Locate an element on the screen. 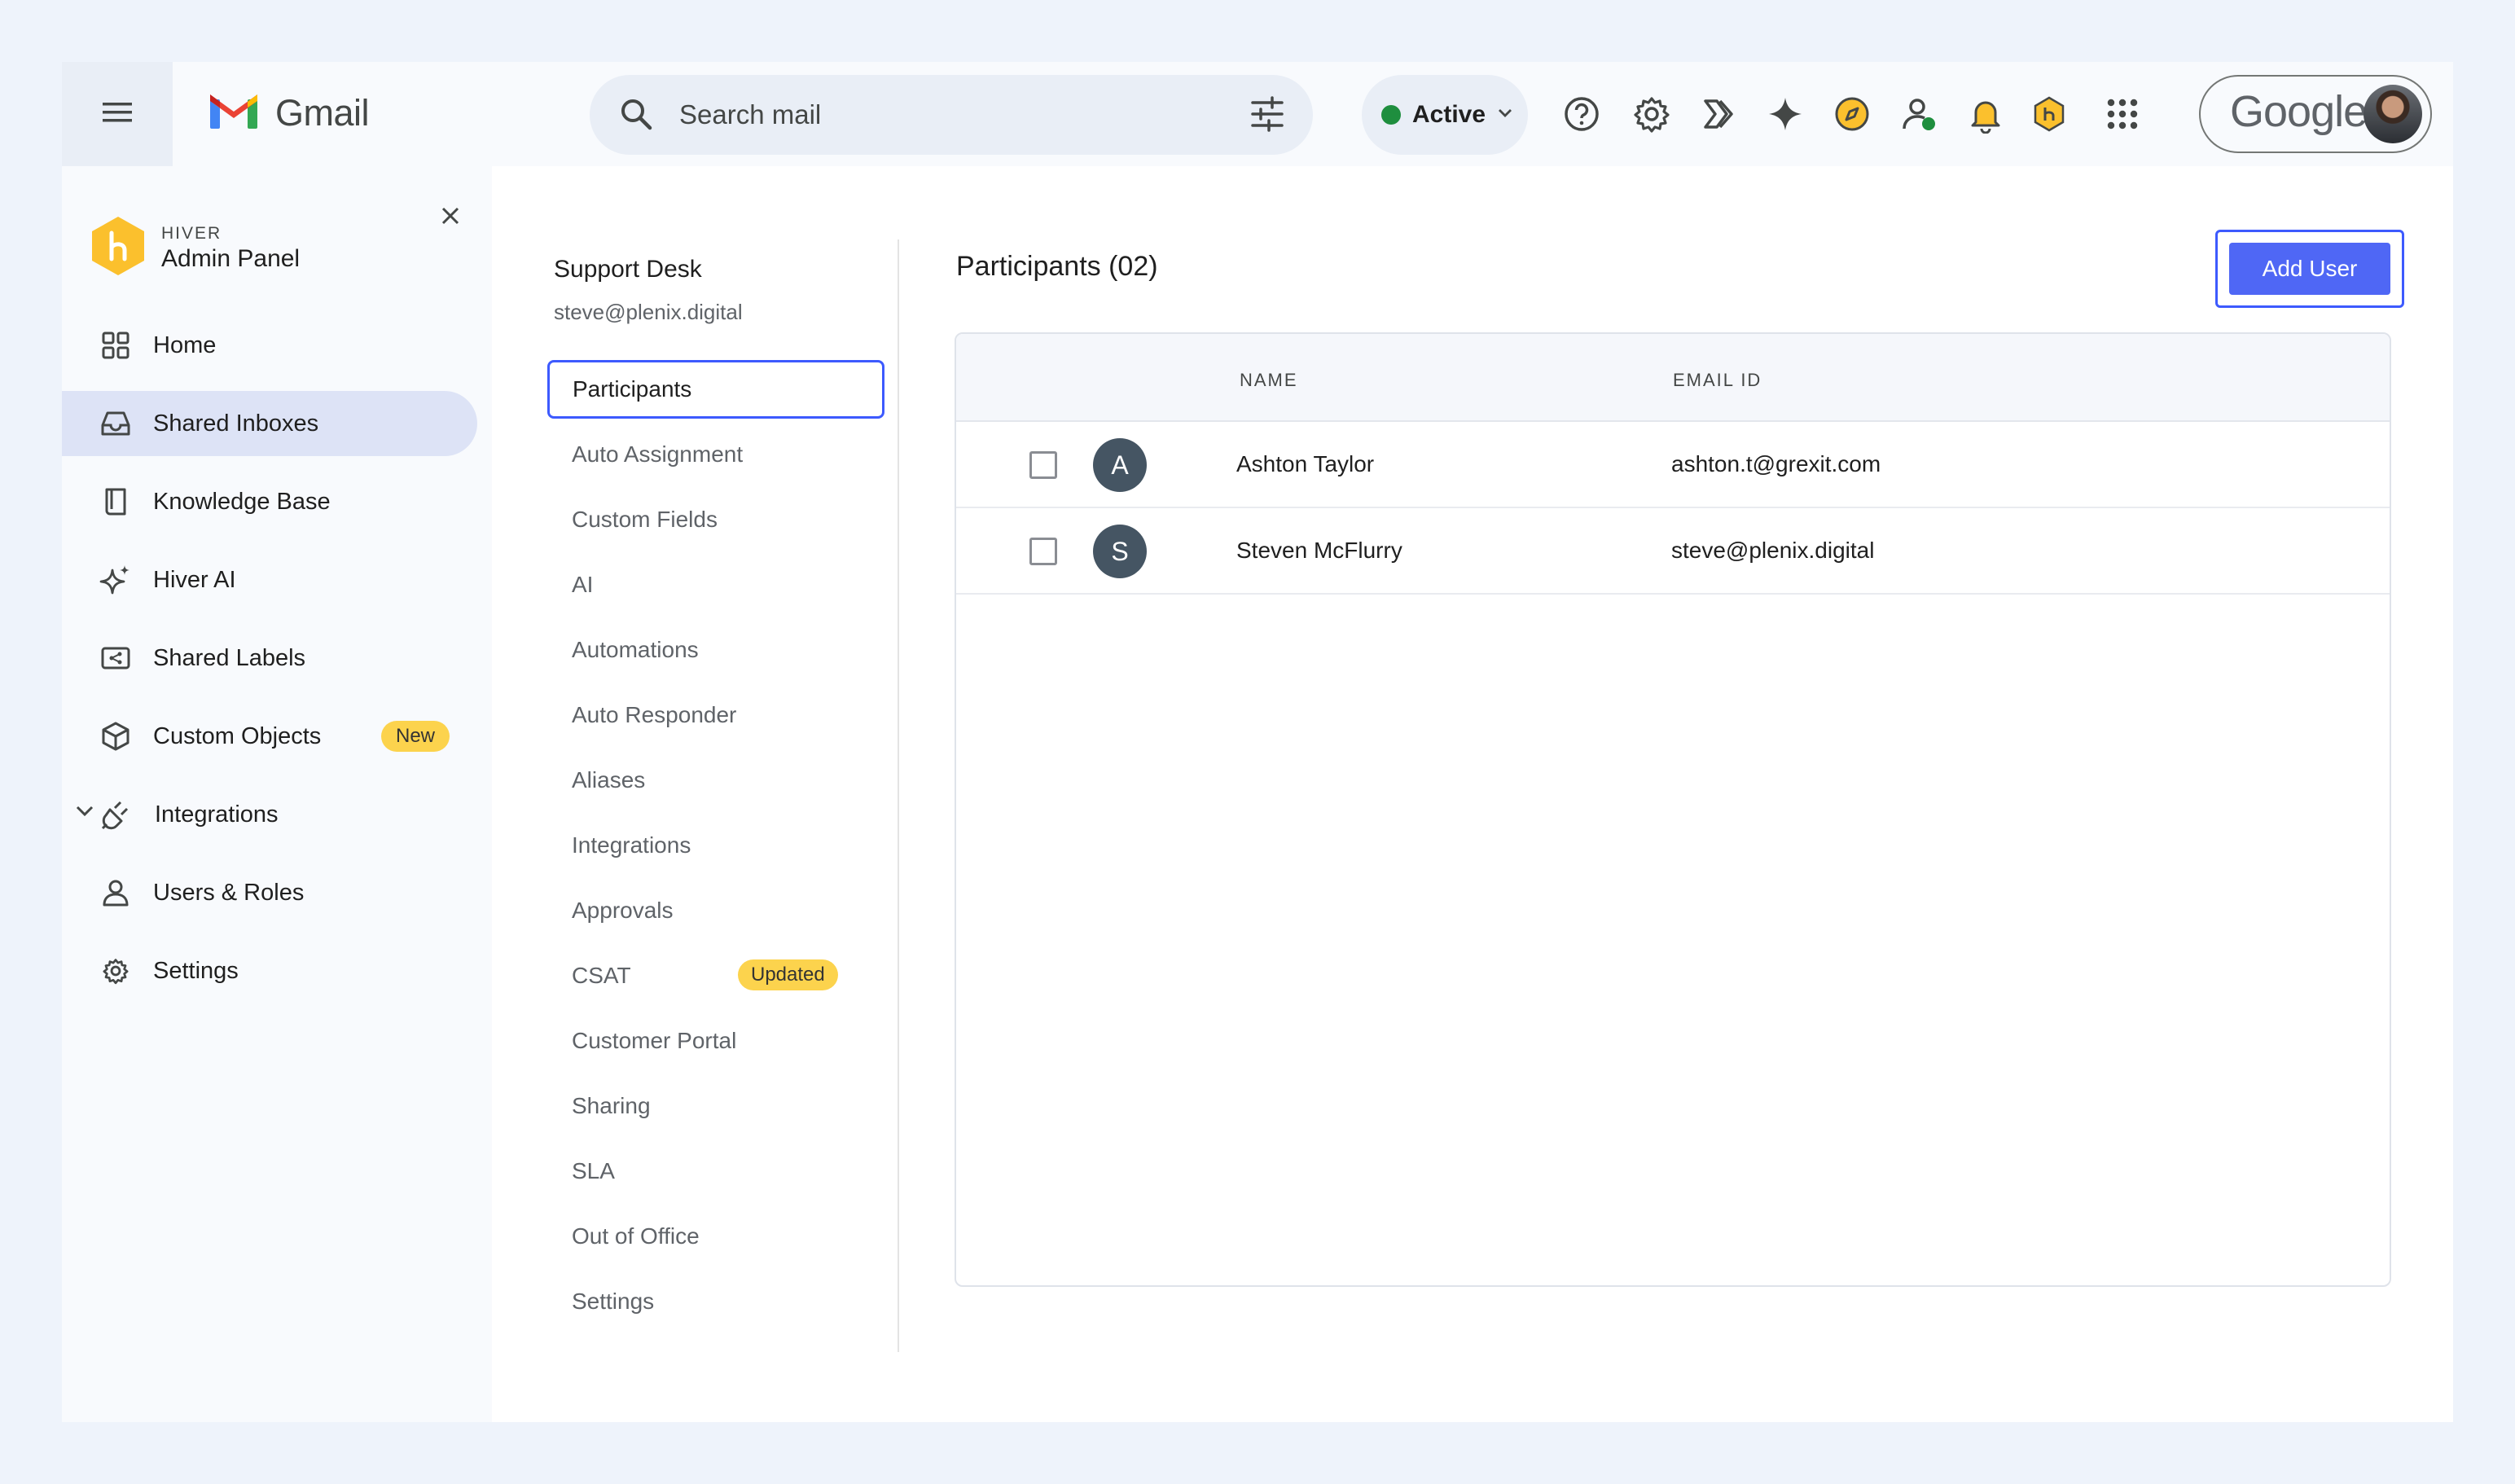  sidebar-item-label: Hiver AI is located at coordinates (194, 579).